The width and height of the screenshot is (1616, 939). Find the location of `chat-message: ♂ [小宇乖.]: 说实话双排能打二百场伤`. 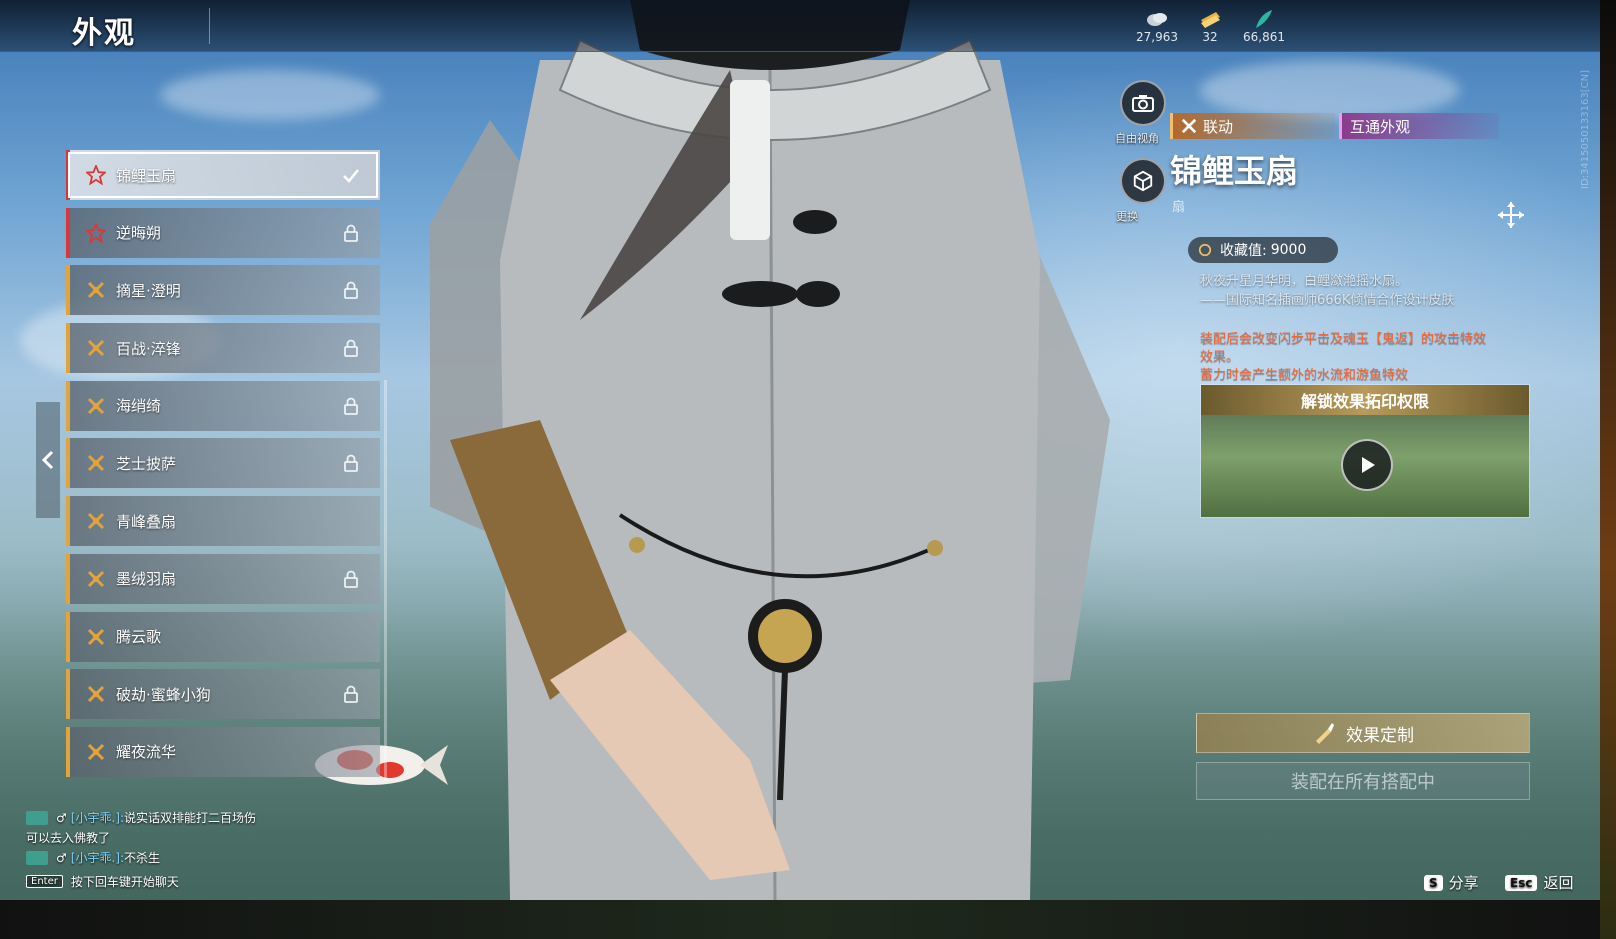

chat-message: ♂ [小宇乖.]: 说实话双排能打二百场伤 is located at coordinates (141, 817).